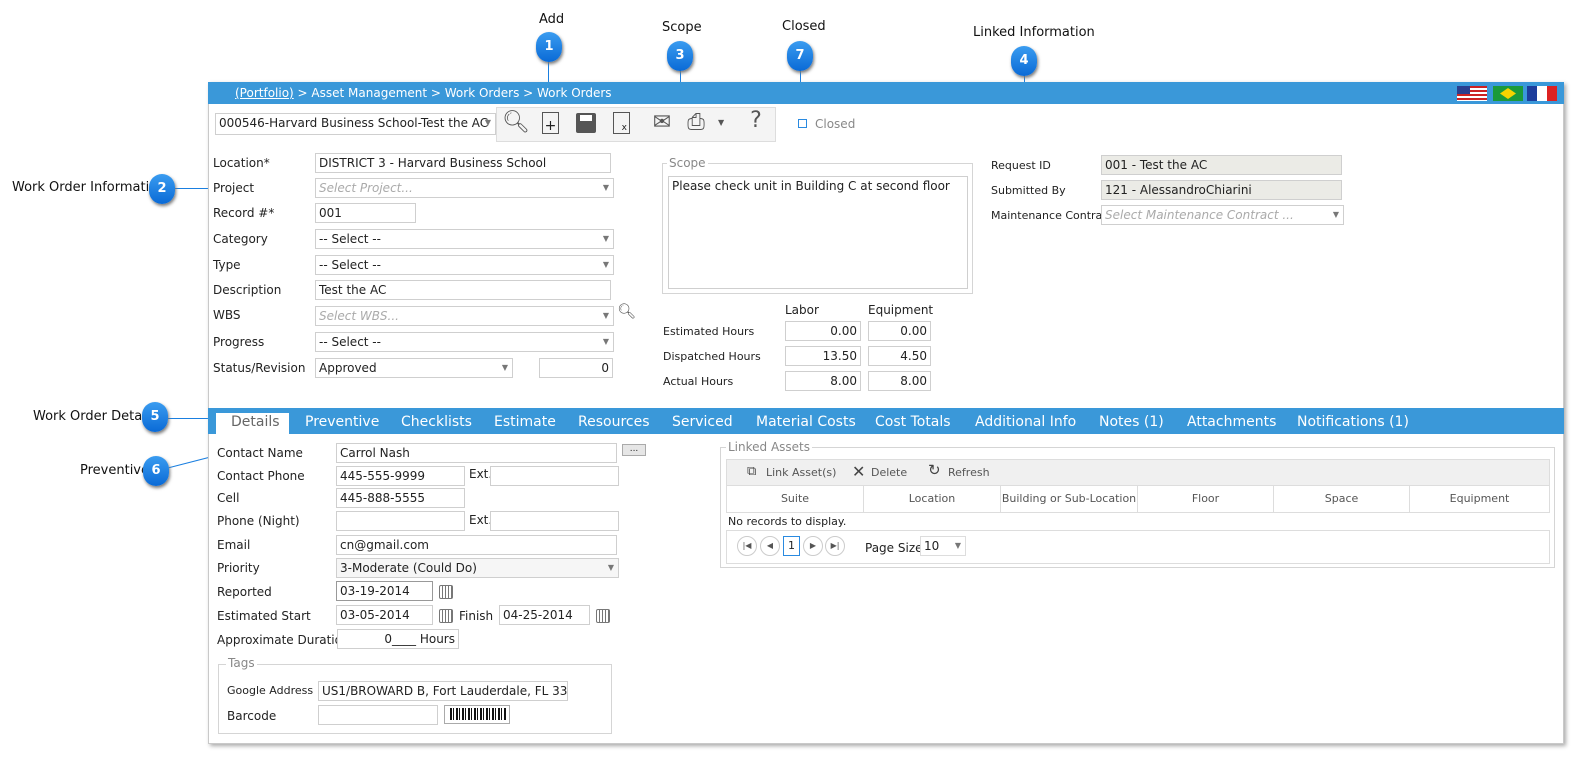  I want to click on refresh-icon: ↻, so click(934, 470).